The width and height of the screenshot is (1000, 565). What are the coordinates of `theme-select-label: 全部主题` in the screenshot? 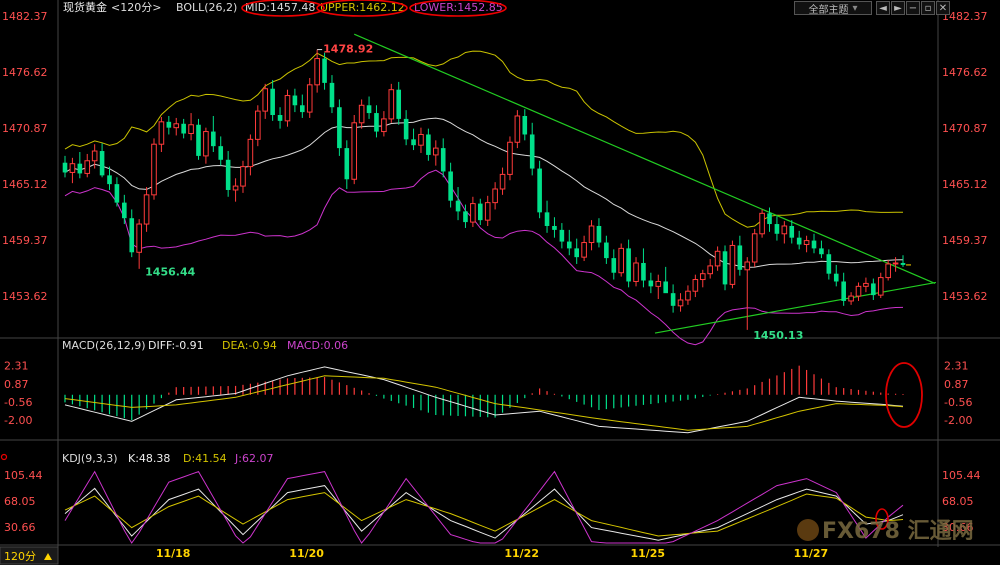 It's located at (828, 10).